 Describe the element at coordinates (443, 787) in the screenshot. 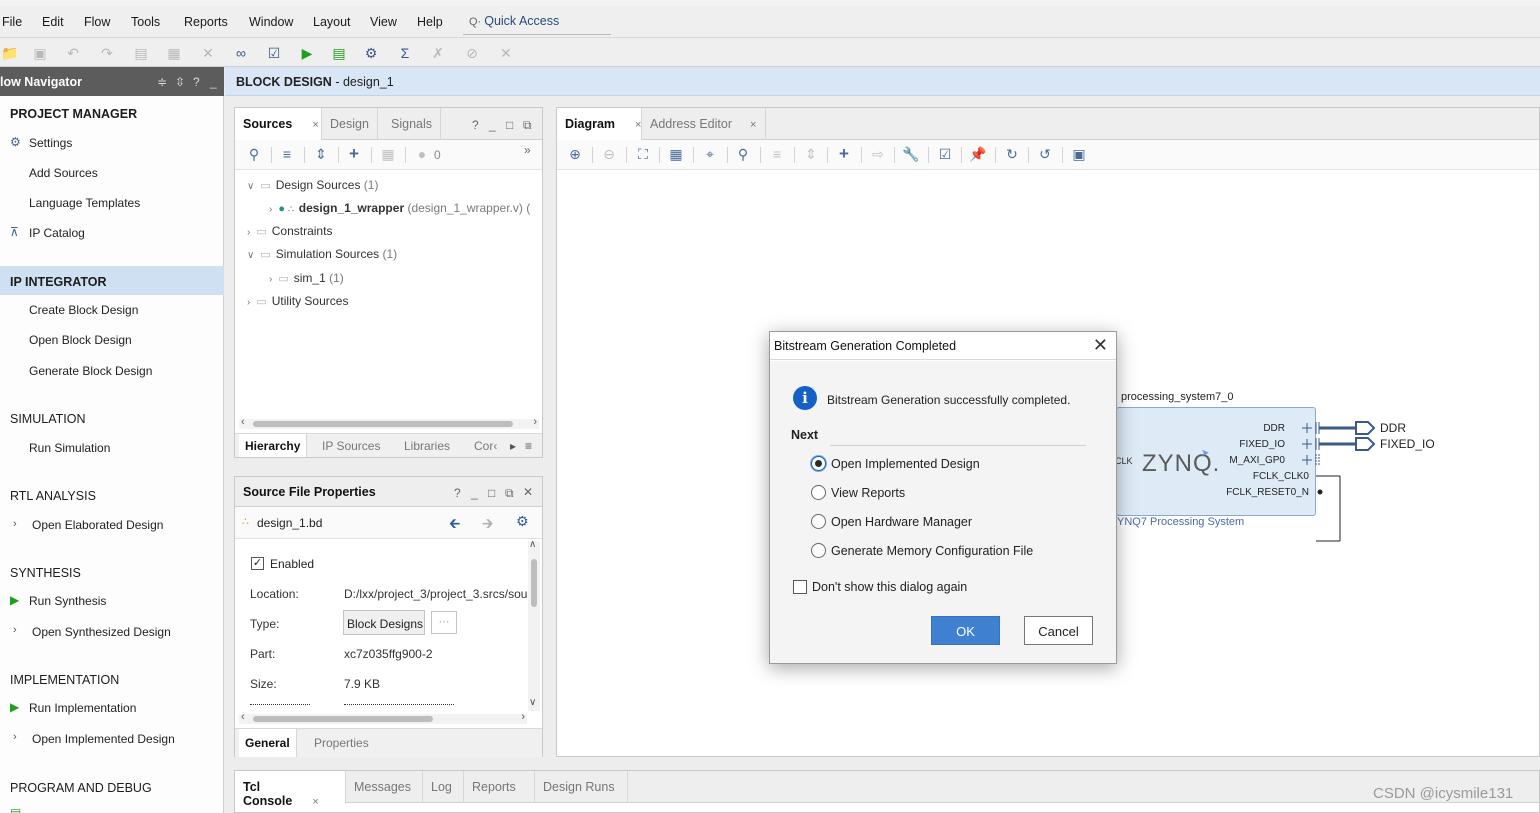

I see `tab-log: Log` at that location.